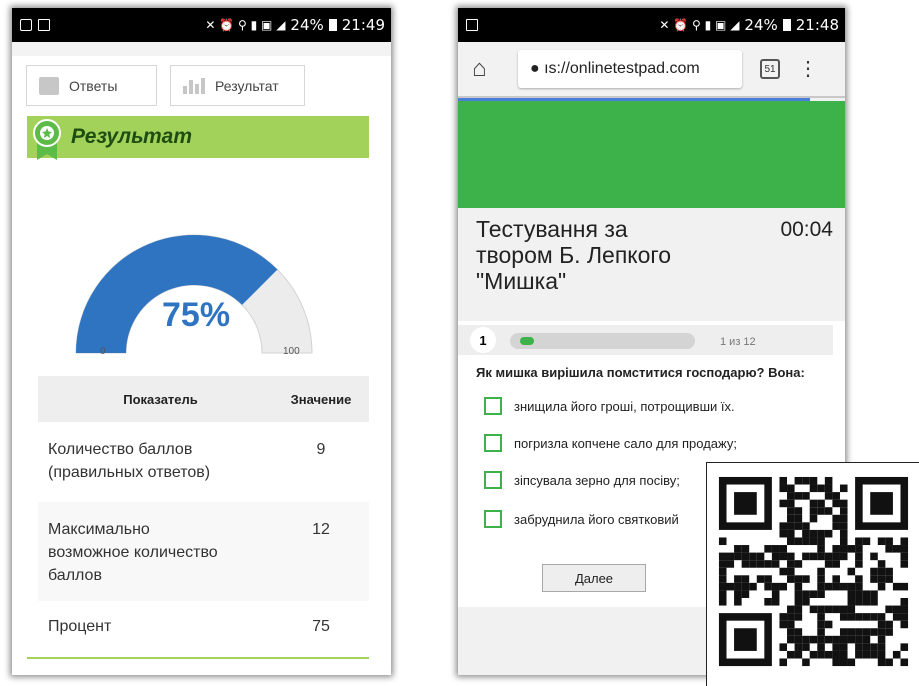  I want to click on score-gauge, so click(194, 294).